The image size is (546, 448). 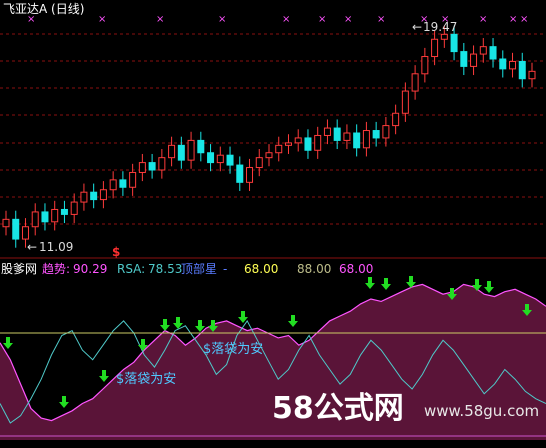 I want to click on sell-signal-text-1: $落袋为安, so click(x=146, y=379).